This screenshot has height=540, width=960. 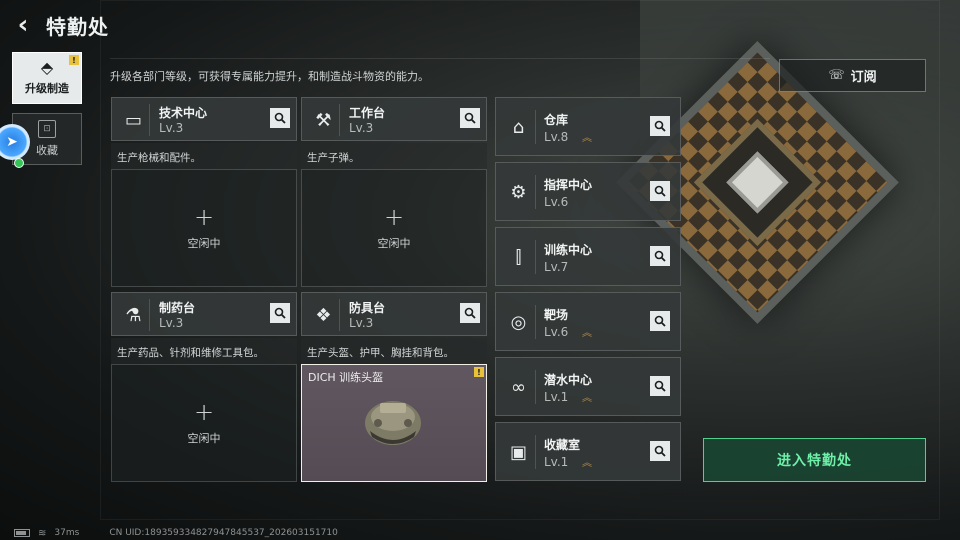 I want to click on armor-icon: ❖, so click(x=324, y=315).